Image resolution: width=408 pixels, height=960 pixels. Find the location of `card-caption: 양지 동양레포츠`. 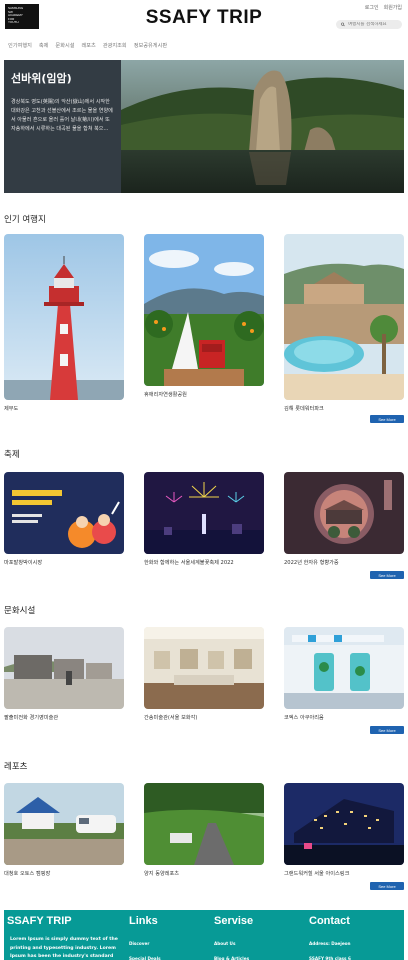

card-caption: 양지 동양레포츠 is located at coordinates (162, 874).